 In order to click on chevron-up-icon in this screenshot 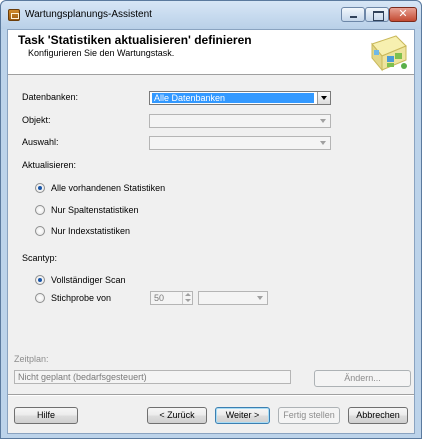, I will do `click(188, 294)`.